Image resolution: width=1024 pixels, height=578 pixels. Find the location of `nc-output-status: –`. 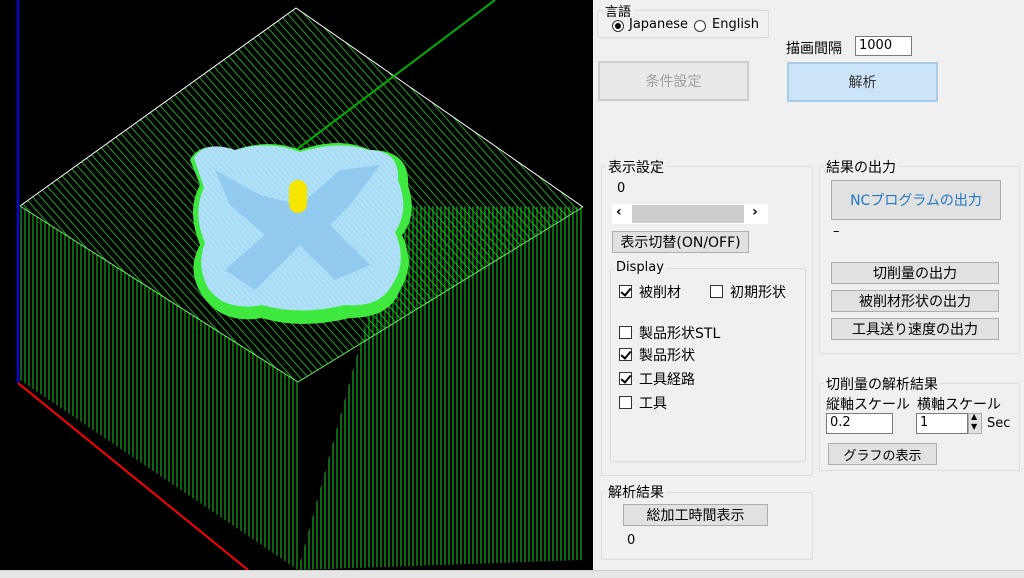

nc-output-status: – is located at coordinates (836, 231).